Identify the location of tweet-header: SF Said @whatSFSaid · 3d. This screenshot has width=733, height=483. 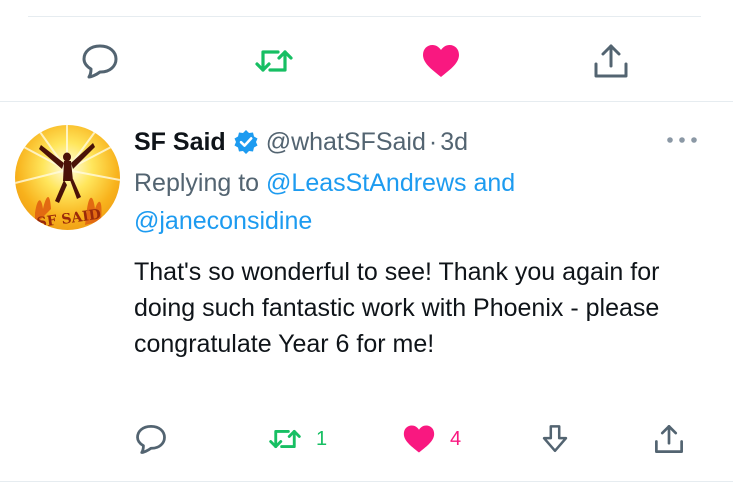
(301, 142).